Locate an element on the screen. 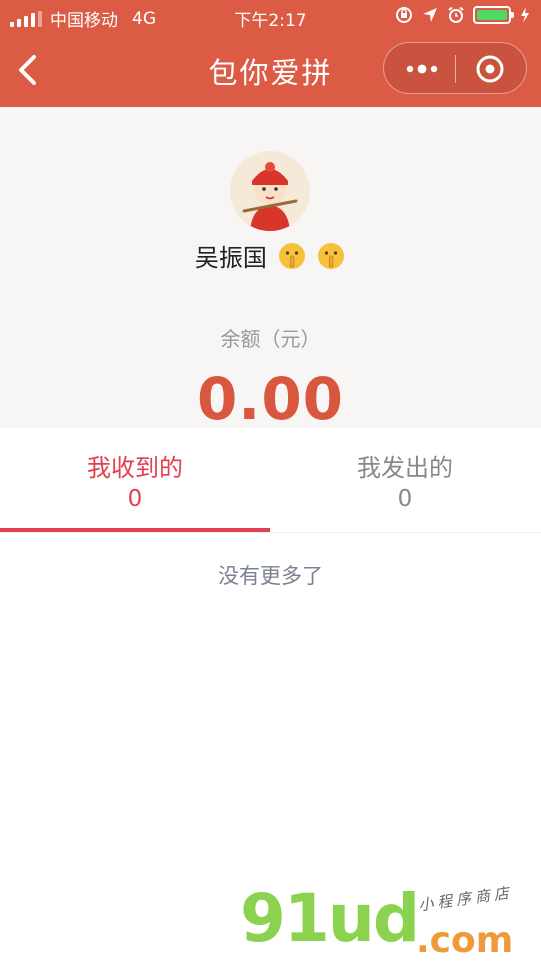  watermark-main: 91ud is located at coordinates (330, 918).